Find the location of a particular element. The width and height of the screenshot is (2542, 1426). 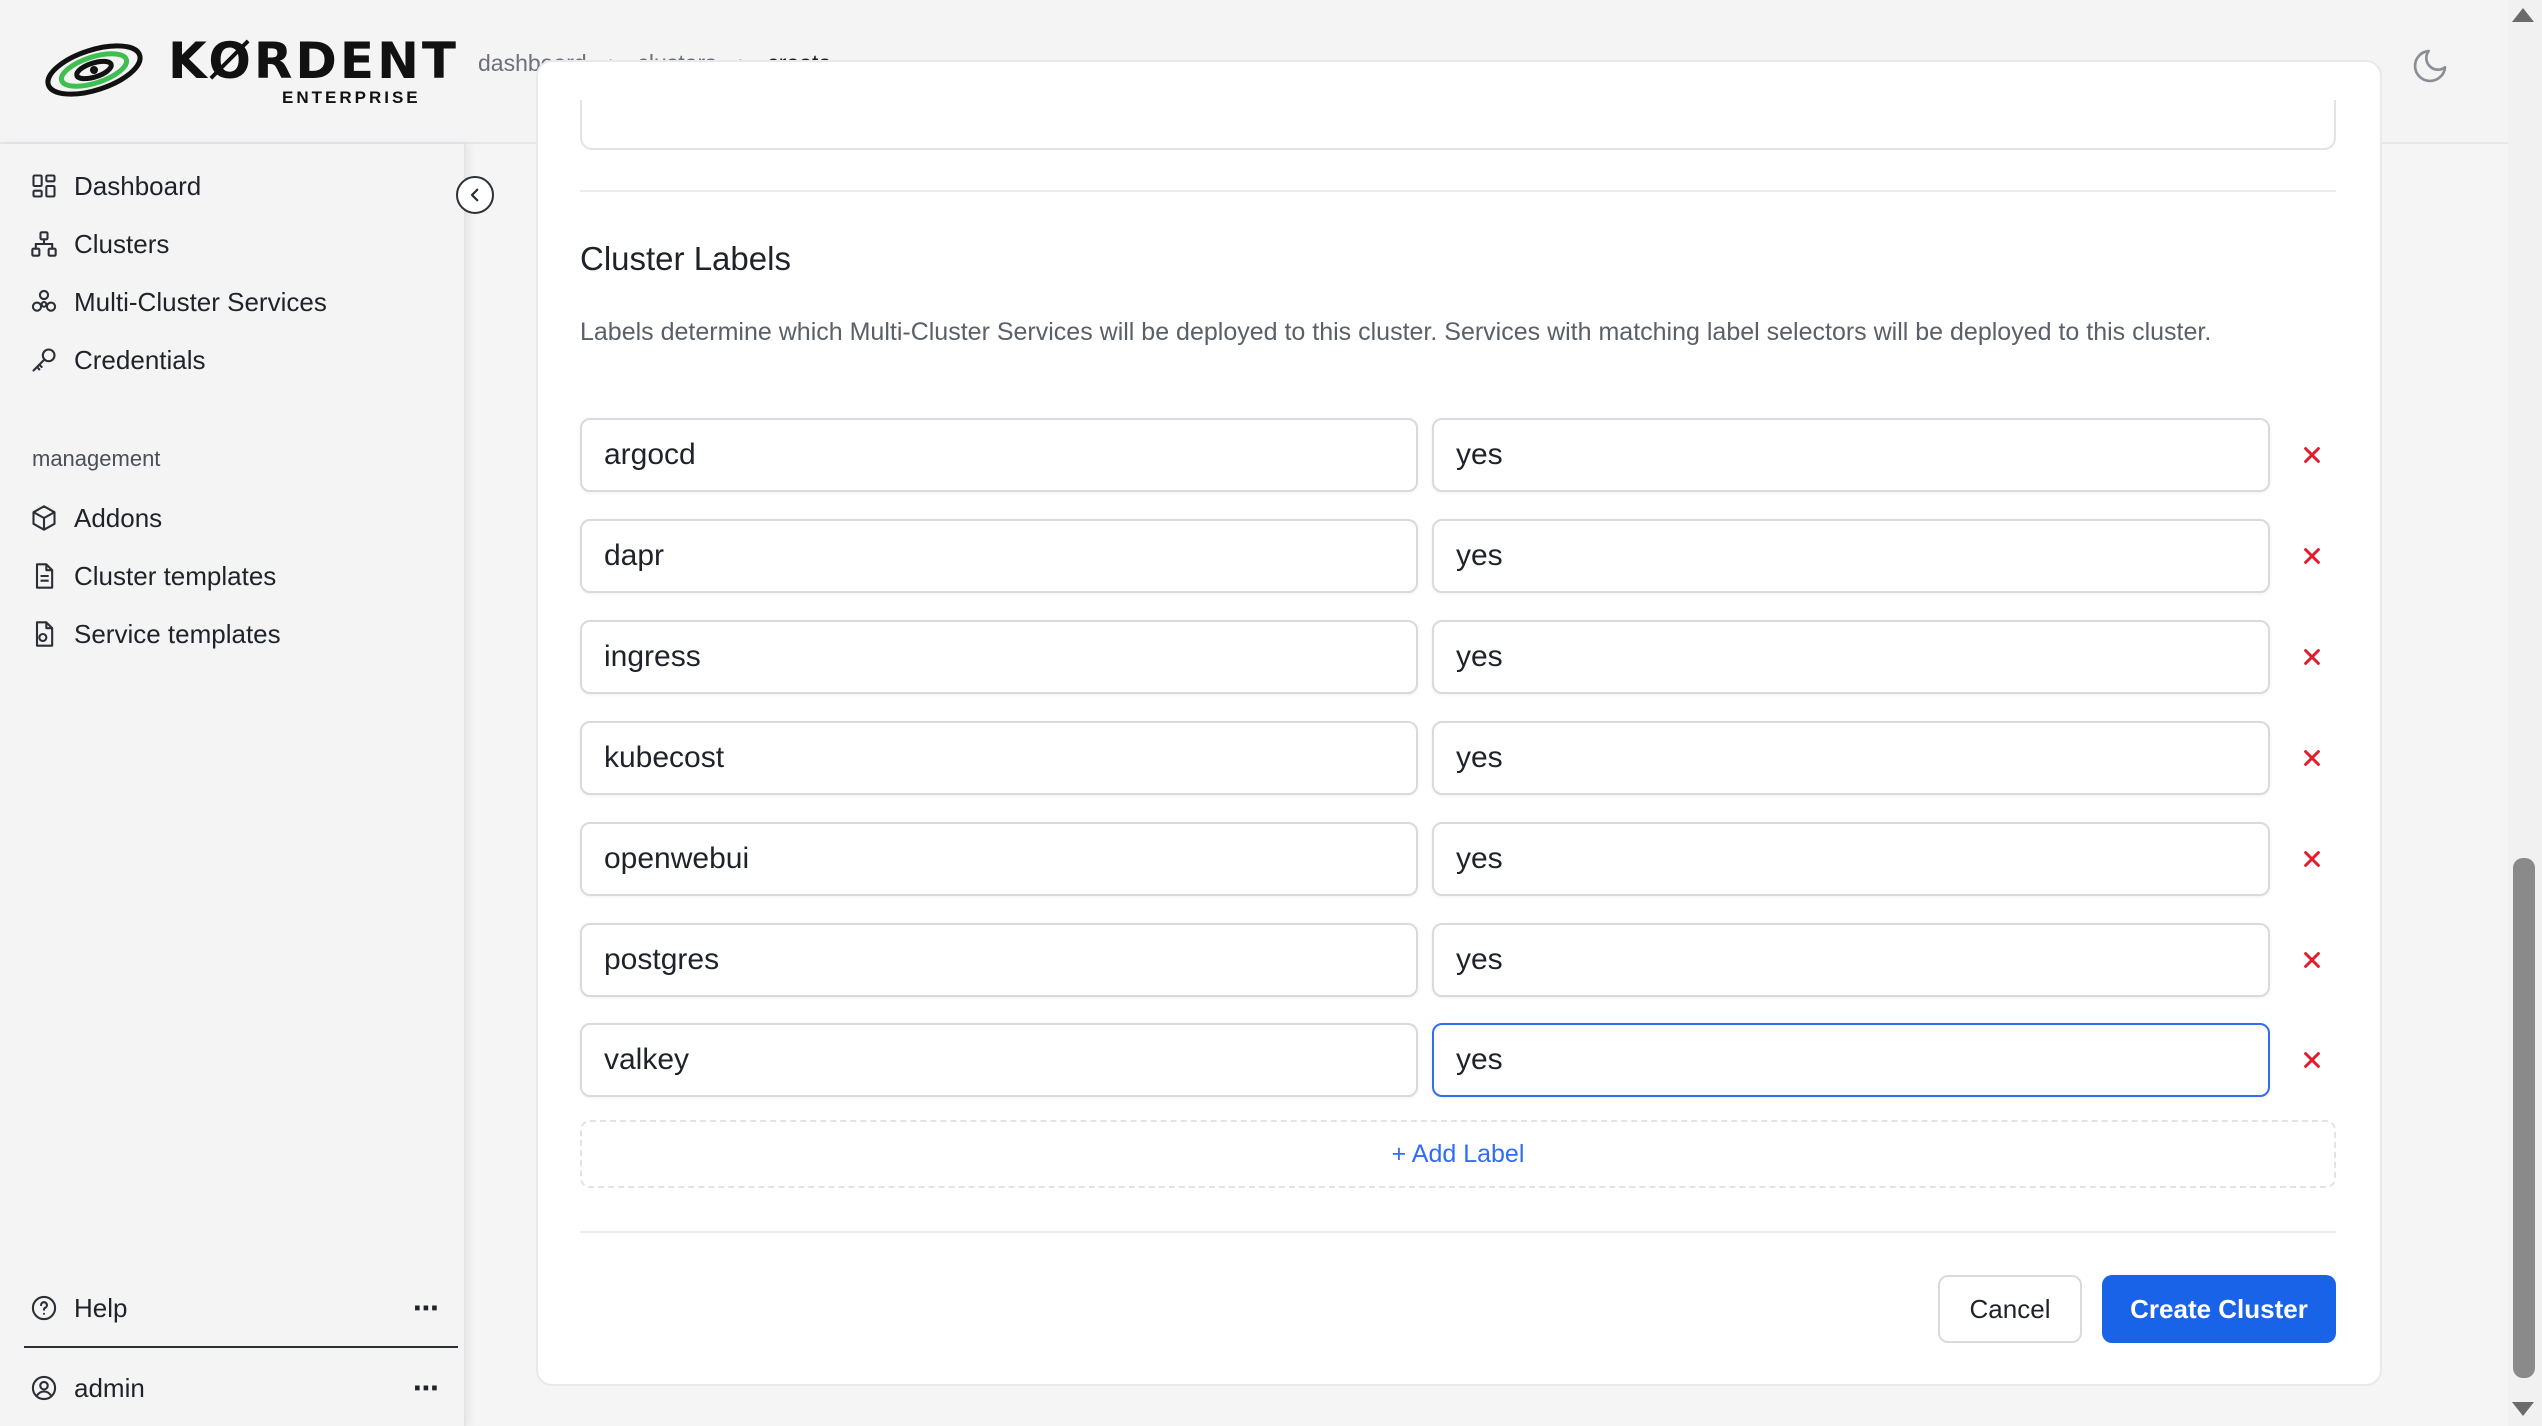

sidebar-item-service-templates: Service templates is located at coordinates (155, 634).